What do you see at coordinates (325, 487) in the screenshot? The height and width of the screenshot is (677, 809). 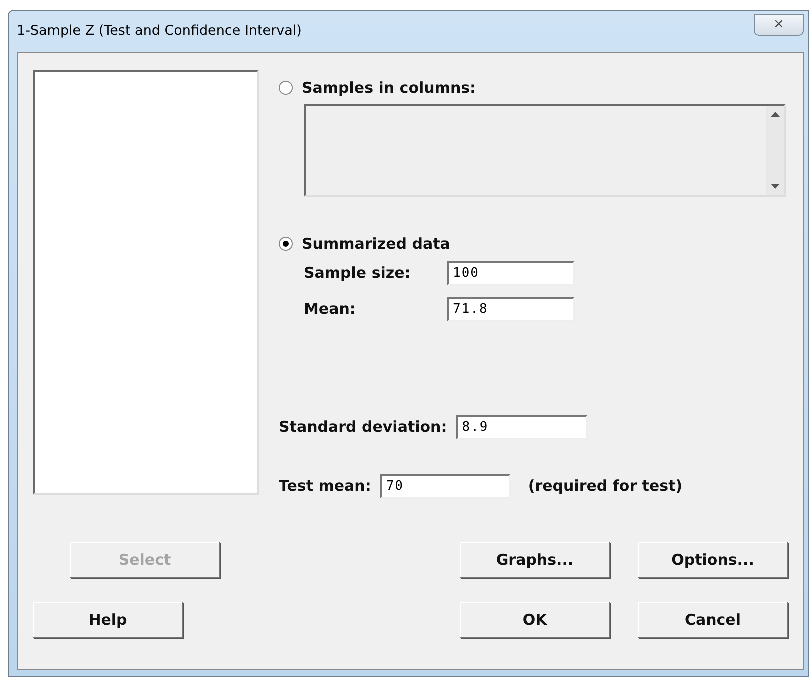 I see `field-label: Test mean:` at bounding box center [325, 487].